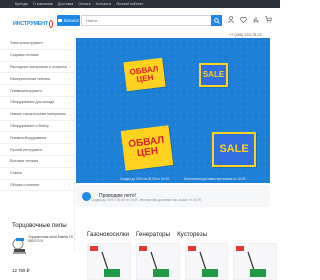  I want to click on sale-tag-small: ОБВАЛ ЦЕН, so click(144, 74).